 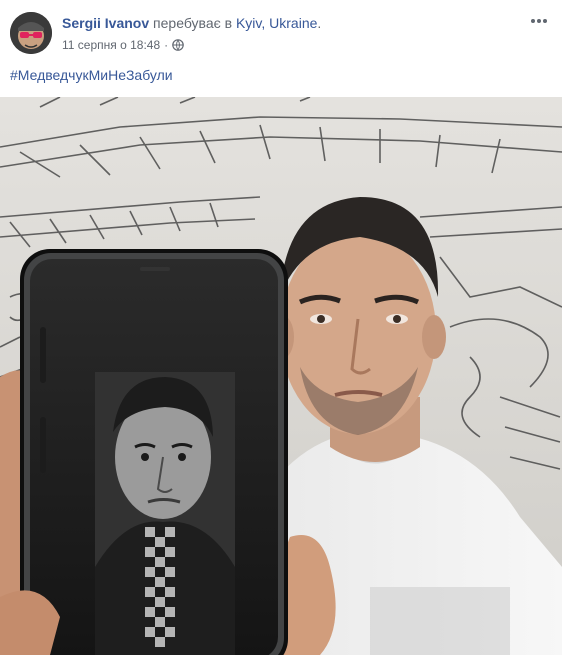 I want to click on author-action-text: перебуває в, so click(x=192, y=23).